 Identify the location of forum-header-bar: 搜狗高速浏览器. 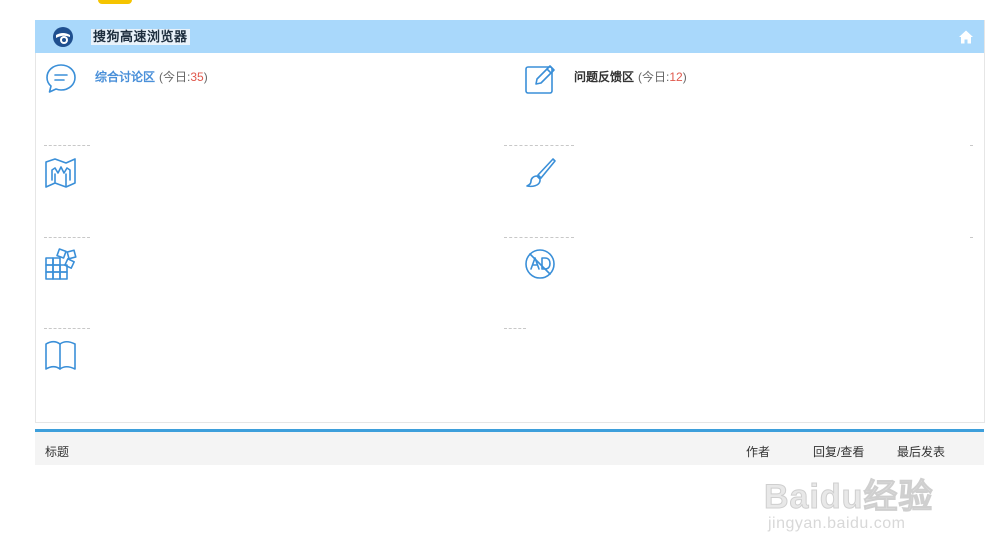
(509, 36).